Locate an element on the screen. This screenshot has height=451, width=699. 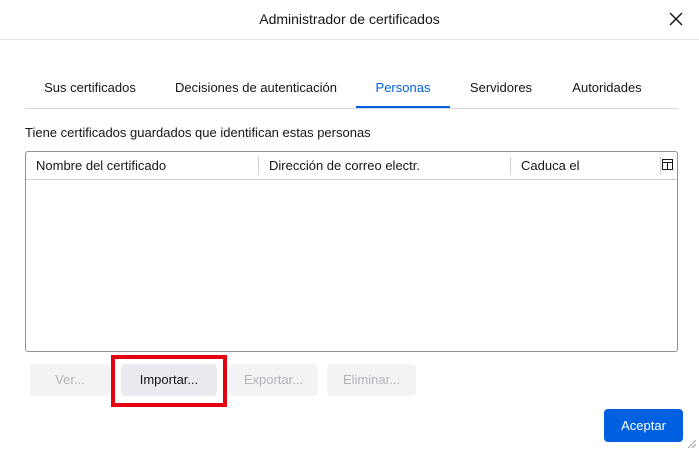
accept-button: Aceptar is located at coordinates (643, 425).